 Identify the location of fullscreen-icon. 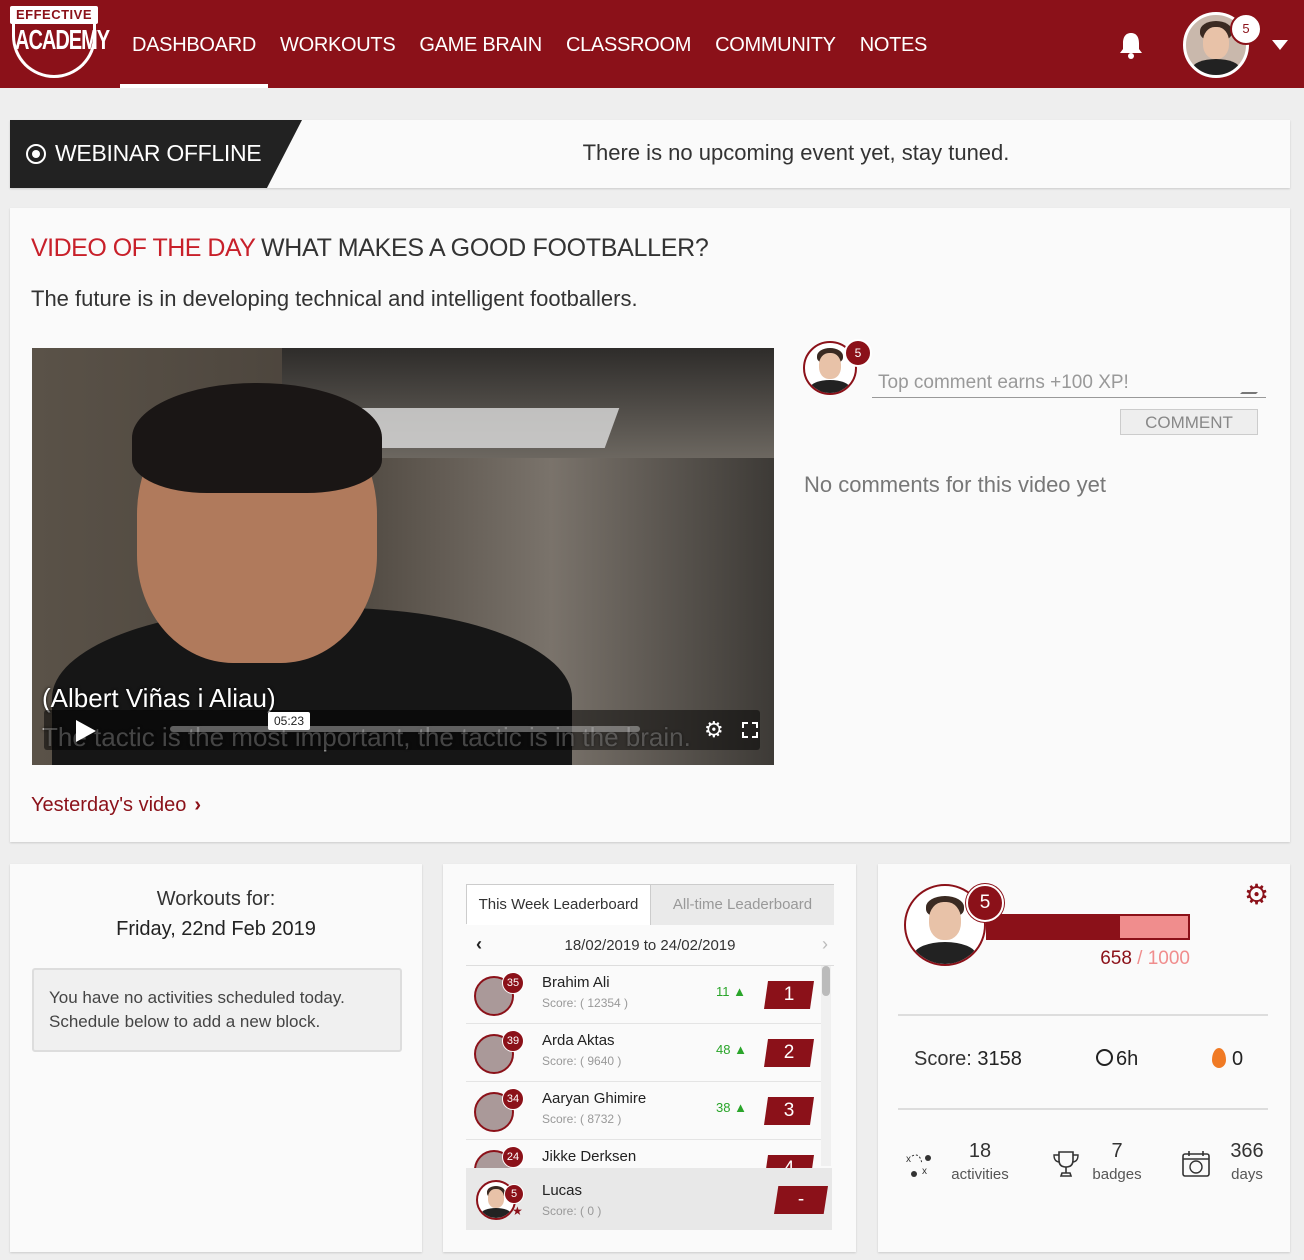
(750, 730).